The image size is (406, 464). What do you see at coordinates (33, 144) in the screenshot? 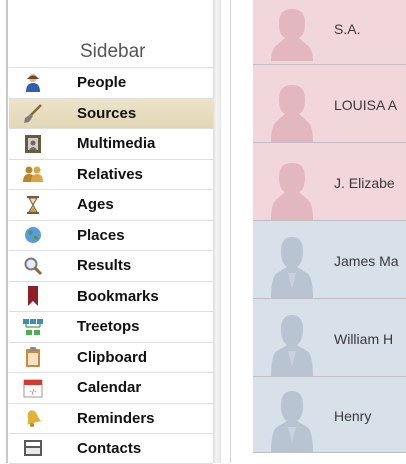
I see `picture-frame-icon` at bounding box center [33, 144].